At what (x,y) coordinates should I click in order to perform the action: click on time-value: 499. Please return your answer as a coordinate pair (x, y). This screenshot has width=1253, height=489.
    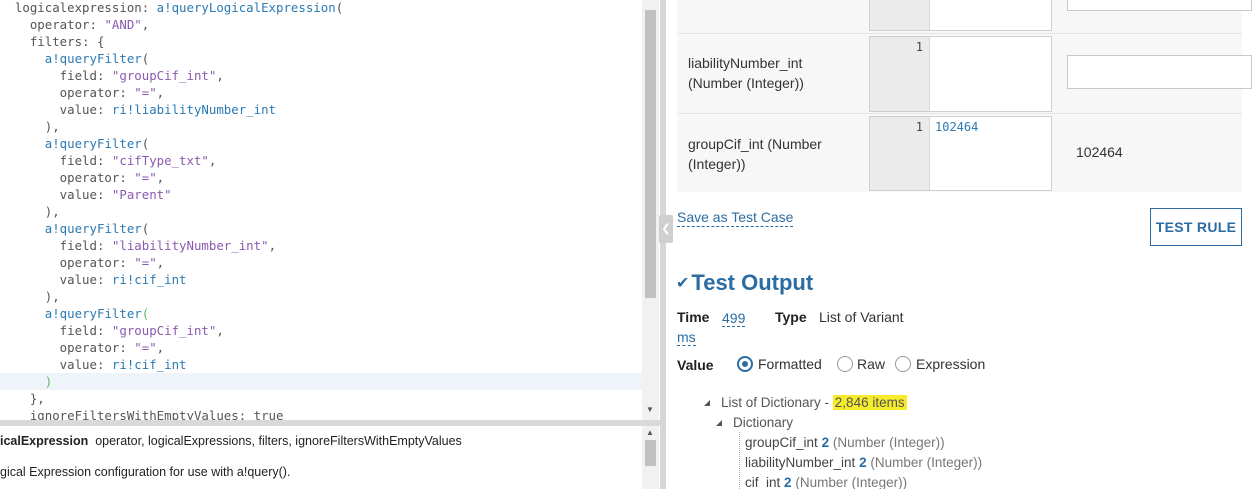
    Looking at the image, I should click on (734, 318).